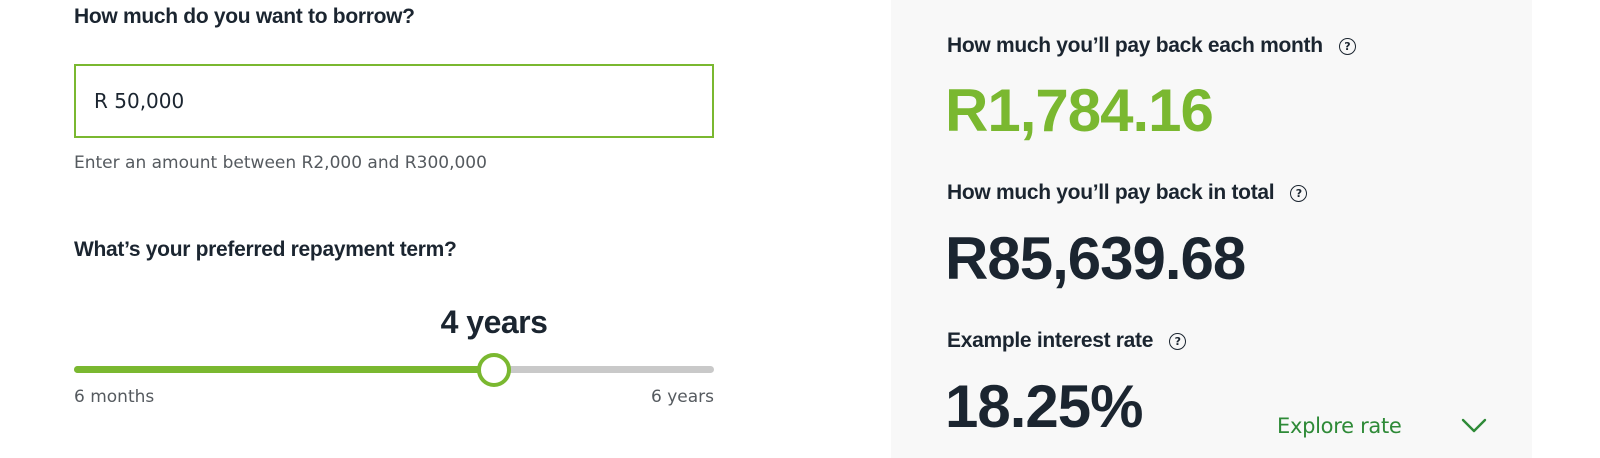  I want to click on total-repayment-value: R85,639.68, so click(1095, 258).